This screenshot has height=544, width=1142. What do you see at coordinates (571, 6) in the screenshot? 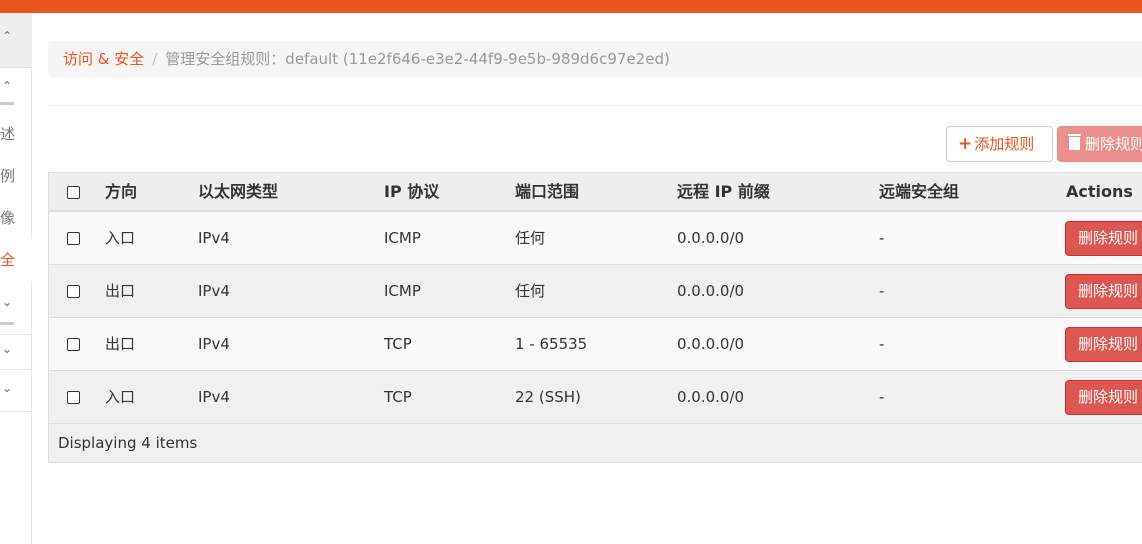
I see `top-header-bar` at bounding box center [571, 6].